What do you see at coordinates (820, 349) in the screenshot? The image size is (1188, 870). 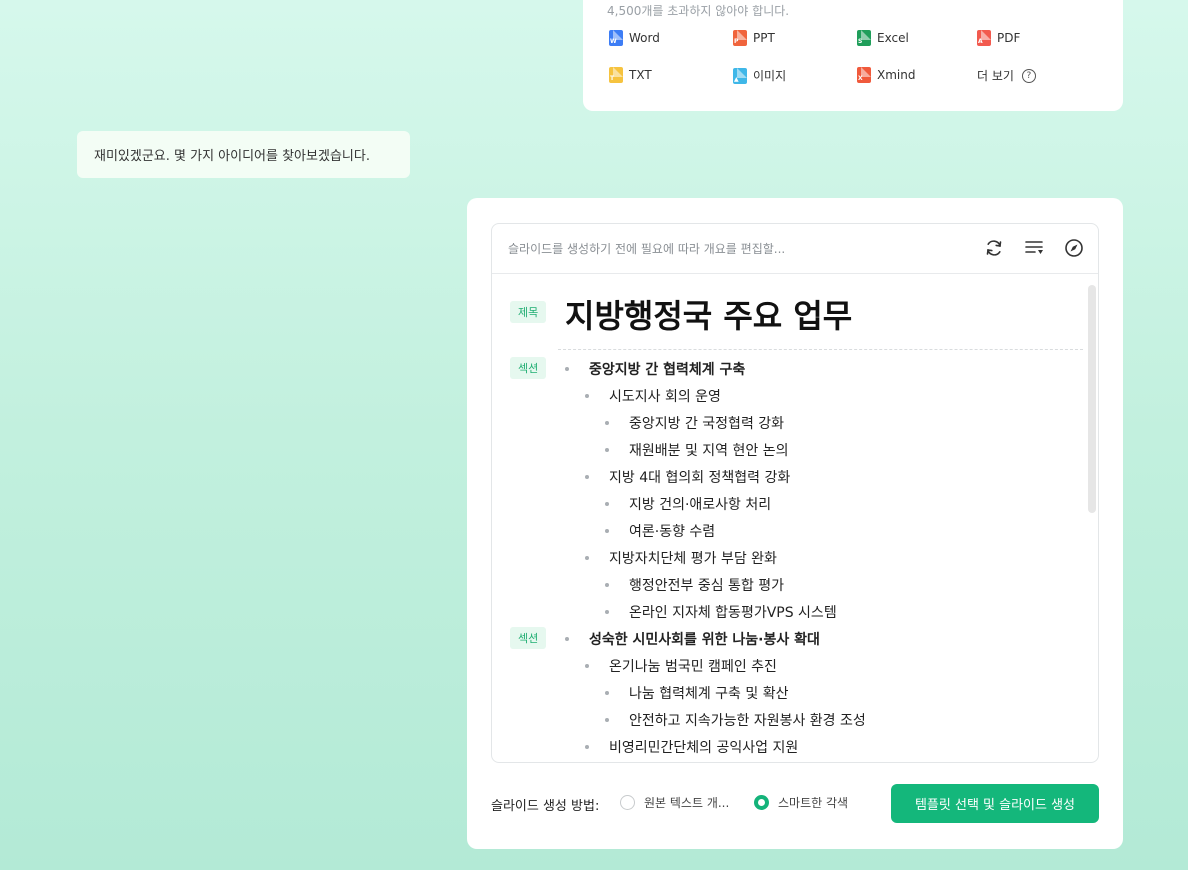 I see `title-divider` at bounding box center [820, 349].